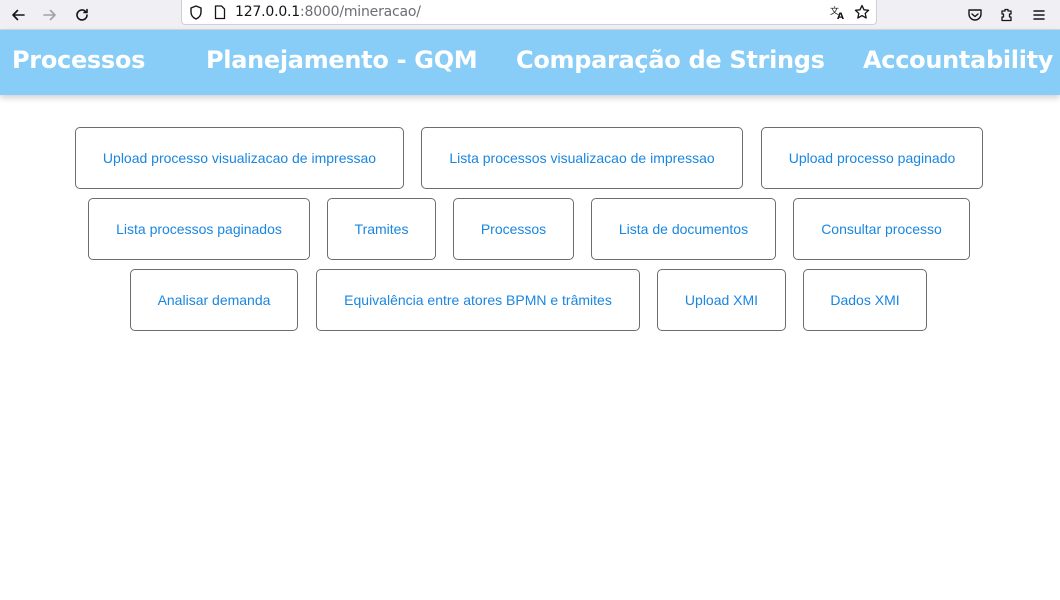 Image resolution: width=1060 pixels, height=600 pixels. What do you see at coordinates (196, 12) in the screenshot?
I see `shield-icon` at bounding box center [196, 12].